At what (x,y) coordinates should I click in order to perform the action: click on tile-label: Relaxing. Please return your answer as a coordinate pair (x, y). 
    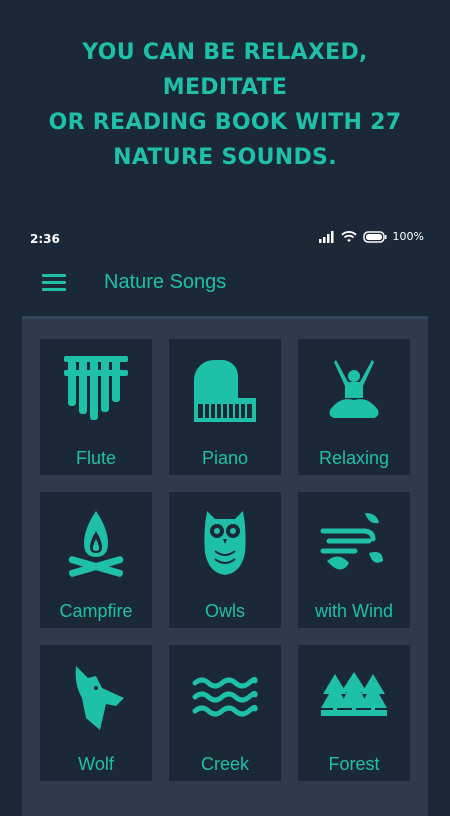
    Looking at the image, I should click on (354, 458).